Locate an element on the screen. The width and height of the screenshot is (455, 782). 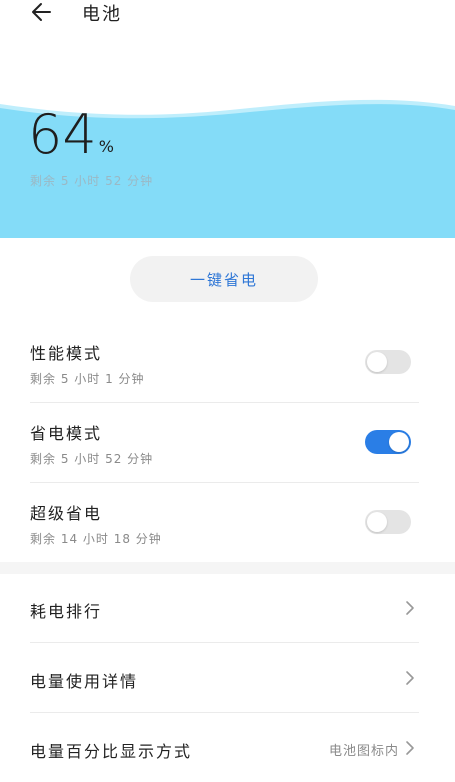
battery-remaining-time: 剩余 5 小时 52 分钟 is located at coordinates (92, 181).